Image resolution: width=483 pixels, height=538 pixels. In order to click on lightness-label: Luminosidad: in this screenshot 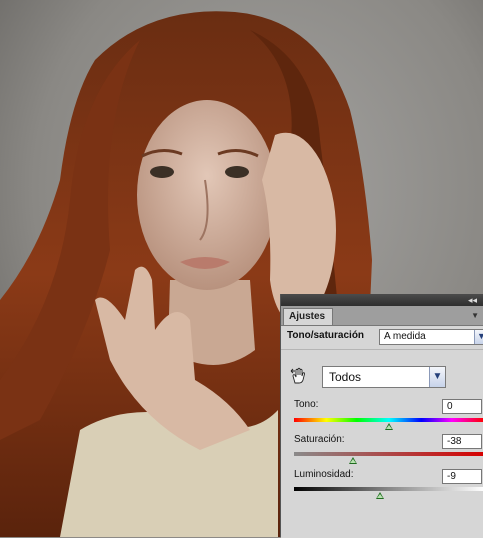, I will do `click(324, 474)`.